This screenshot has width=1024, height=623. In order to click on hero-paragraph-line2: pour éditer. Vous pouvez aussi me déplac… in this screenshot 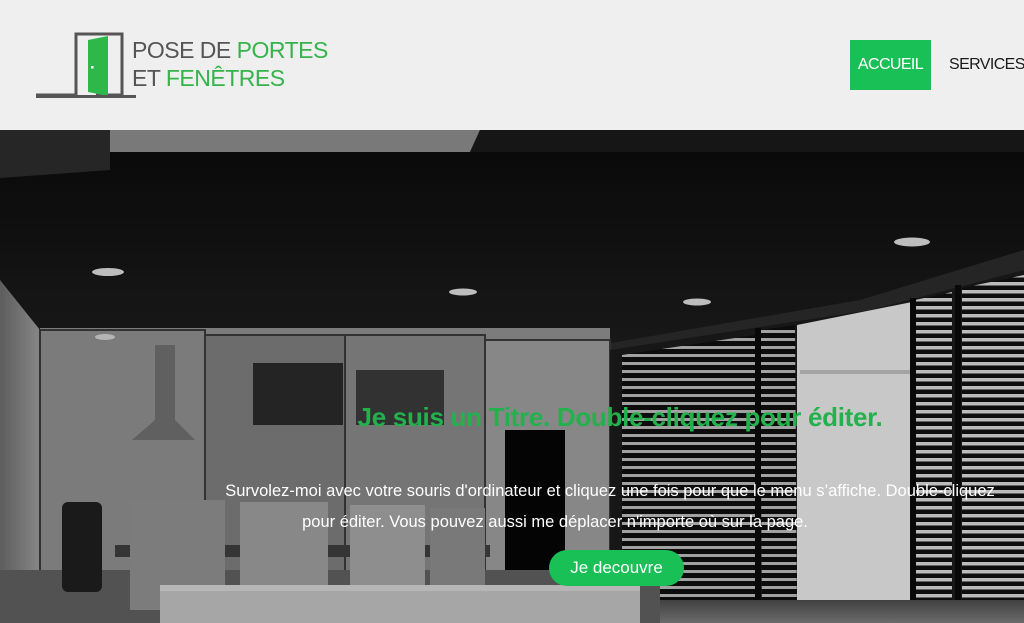, I will do `click(555, 522)`.